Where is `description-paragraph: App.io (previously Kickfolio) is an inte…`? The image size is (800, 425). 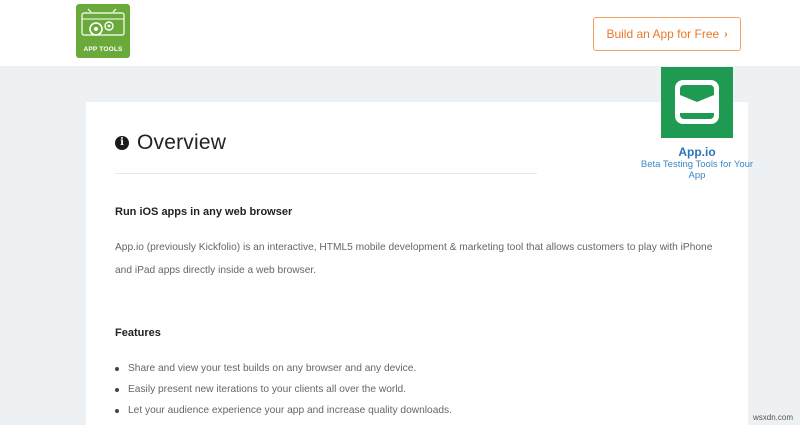 description-paragraph: App.io (previously Kickfolio) is an inte… is located at coordinates (414, 259).